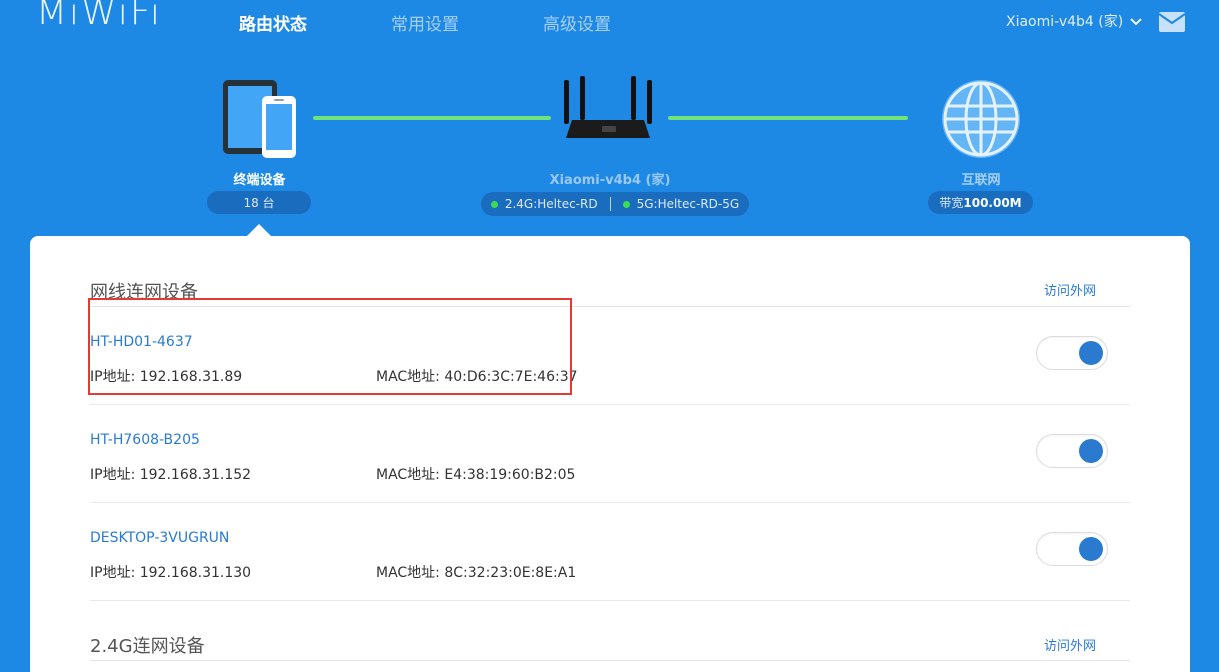 This screenshot has height=672, width=1219. I want to click on wifi-24g-ssid: 2.4G:Heltec-RD, so click(551, 204).